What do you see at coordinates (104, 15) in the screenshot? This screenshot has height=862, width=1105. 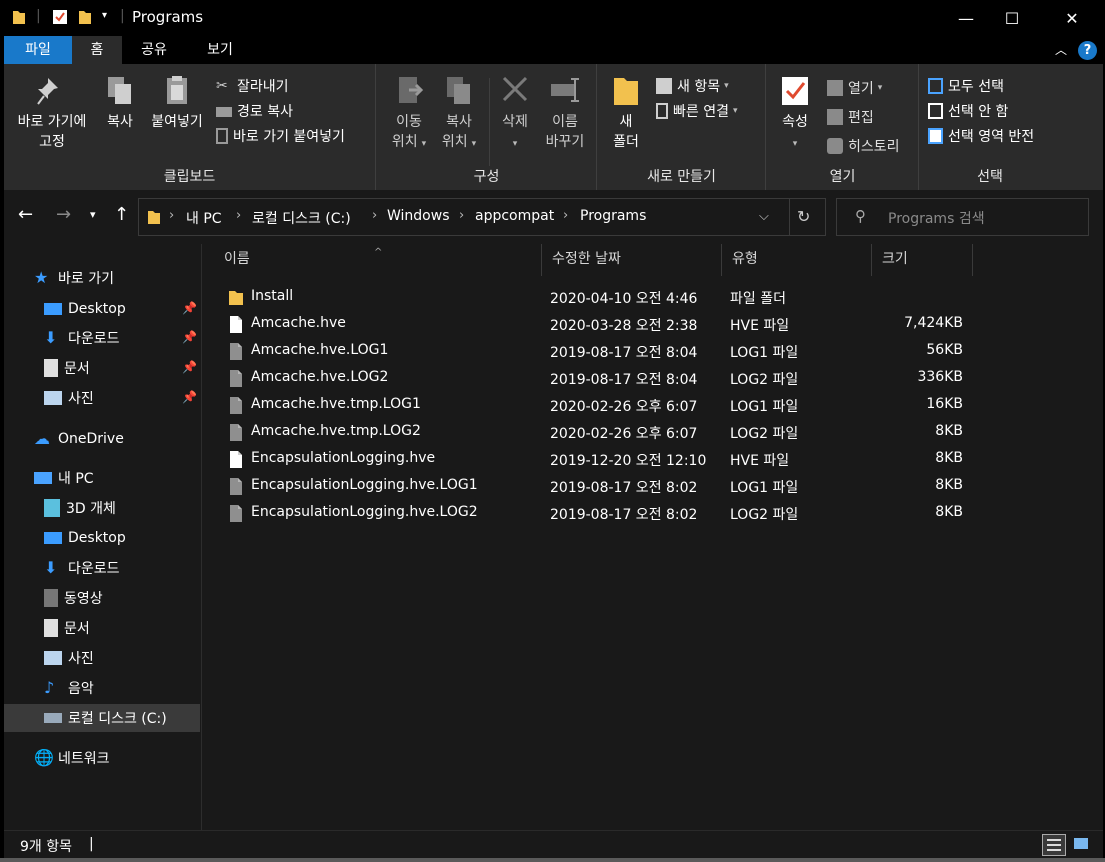 I see `customize-quickaccess-dropdown: ▾` at bounding box center [104, 15].